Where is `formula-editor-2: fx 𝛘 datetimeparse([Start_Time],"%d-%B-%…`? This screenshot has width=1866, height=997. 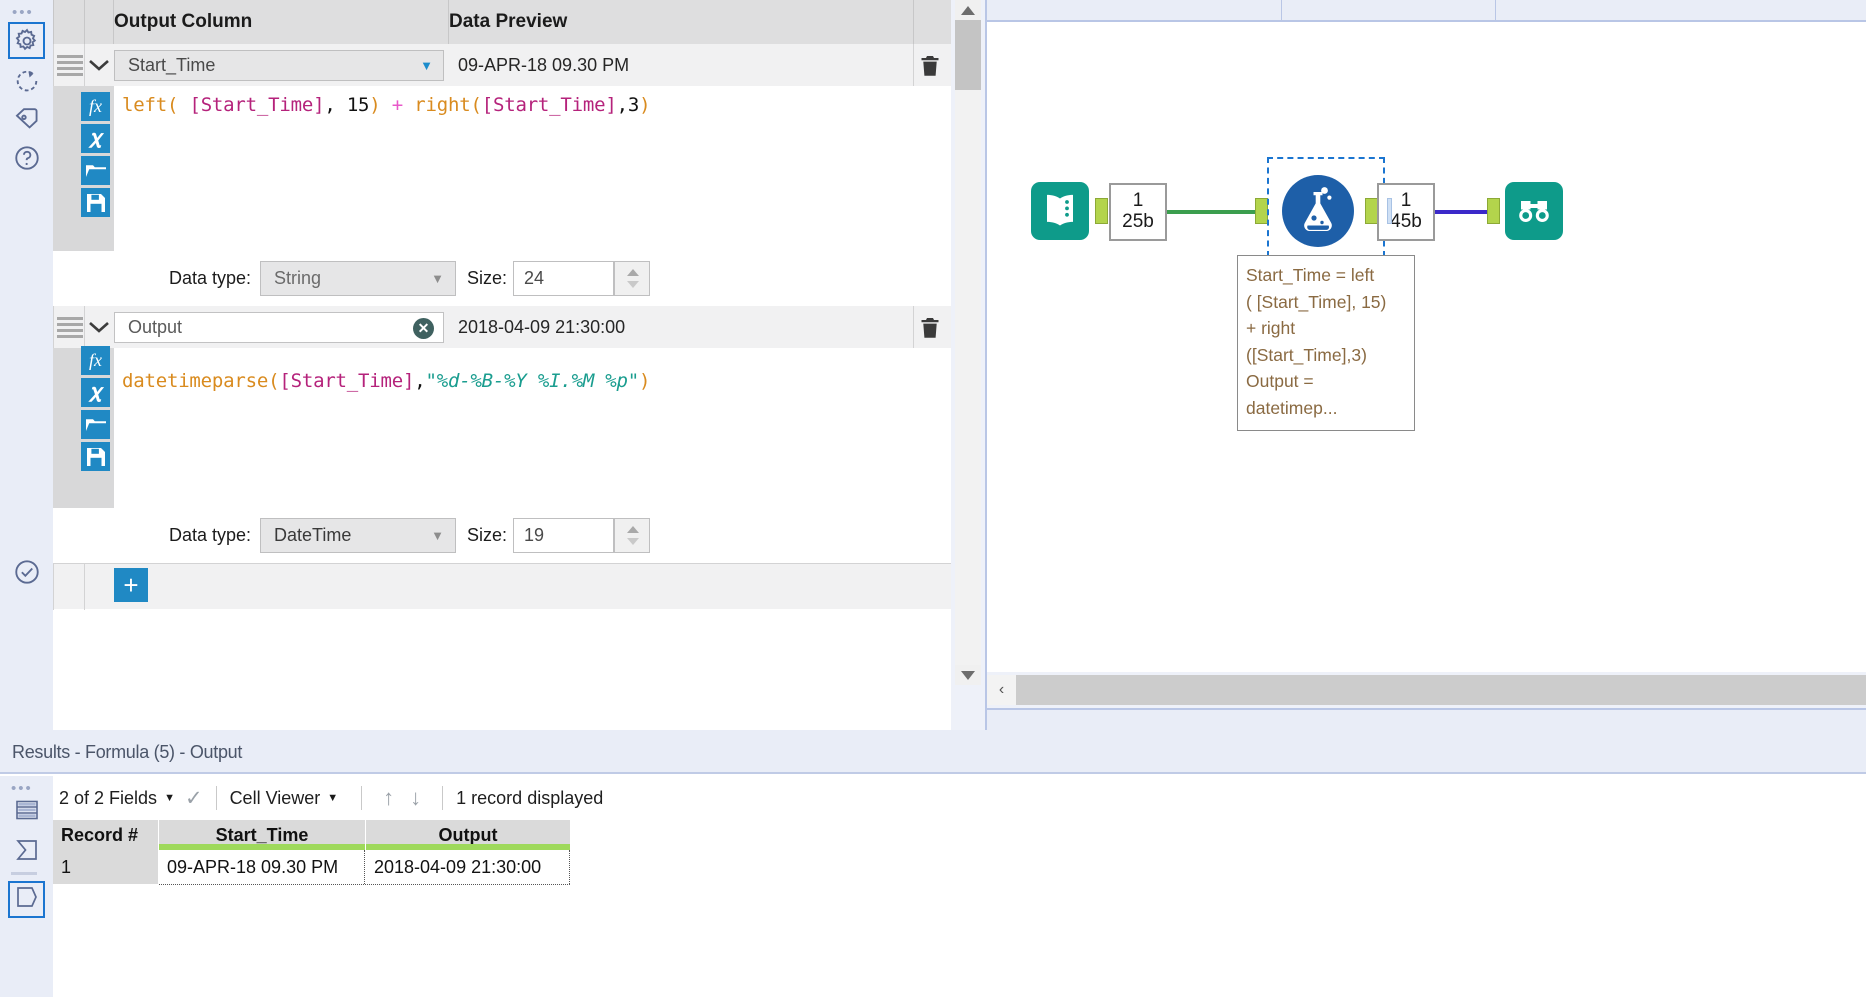
formula-editor-2: fx 𝛘 datetimeparse([Start_Time],"%d-%B-%… is located at coordinates (502, 427).